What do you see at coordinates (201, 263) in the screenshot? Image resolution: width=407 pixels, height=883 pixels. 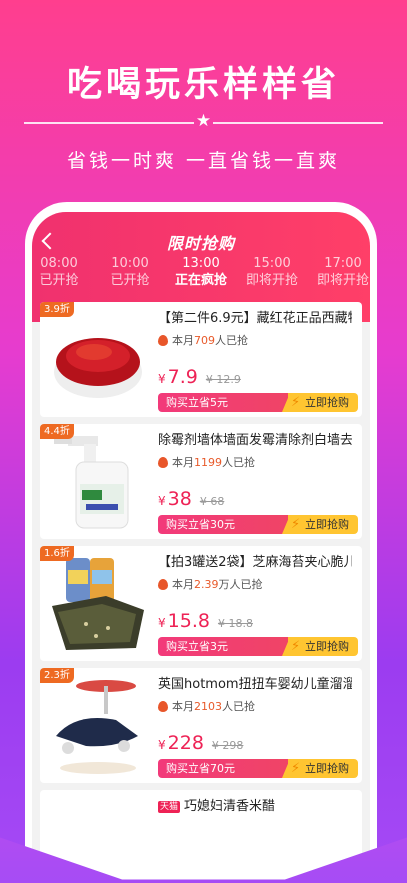 I see `tab-time: 13:00` at bounding box center [201, 263].